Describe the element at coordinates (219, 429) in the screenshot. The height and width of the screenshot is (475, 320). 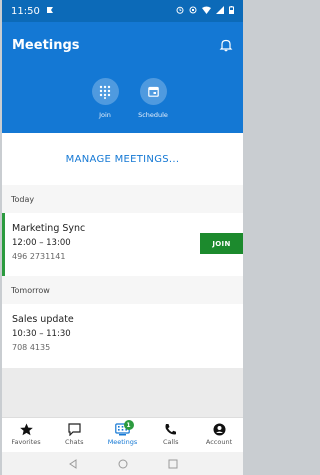
I see `account-icon` at that location.